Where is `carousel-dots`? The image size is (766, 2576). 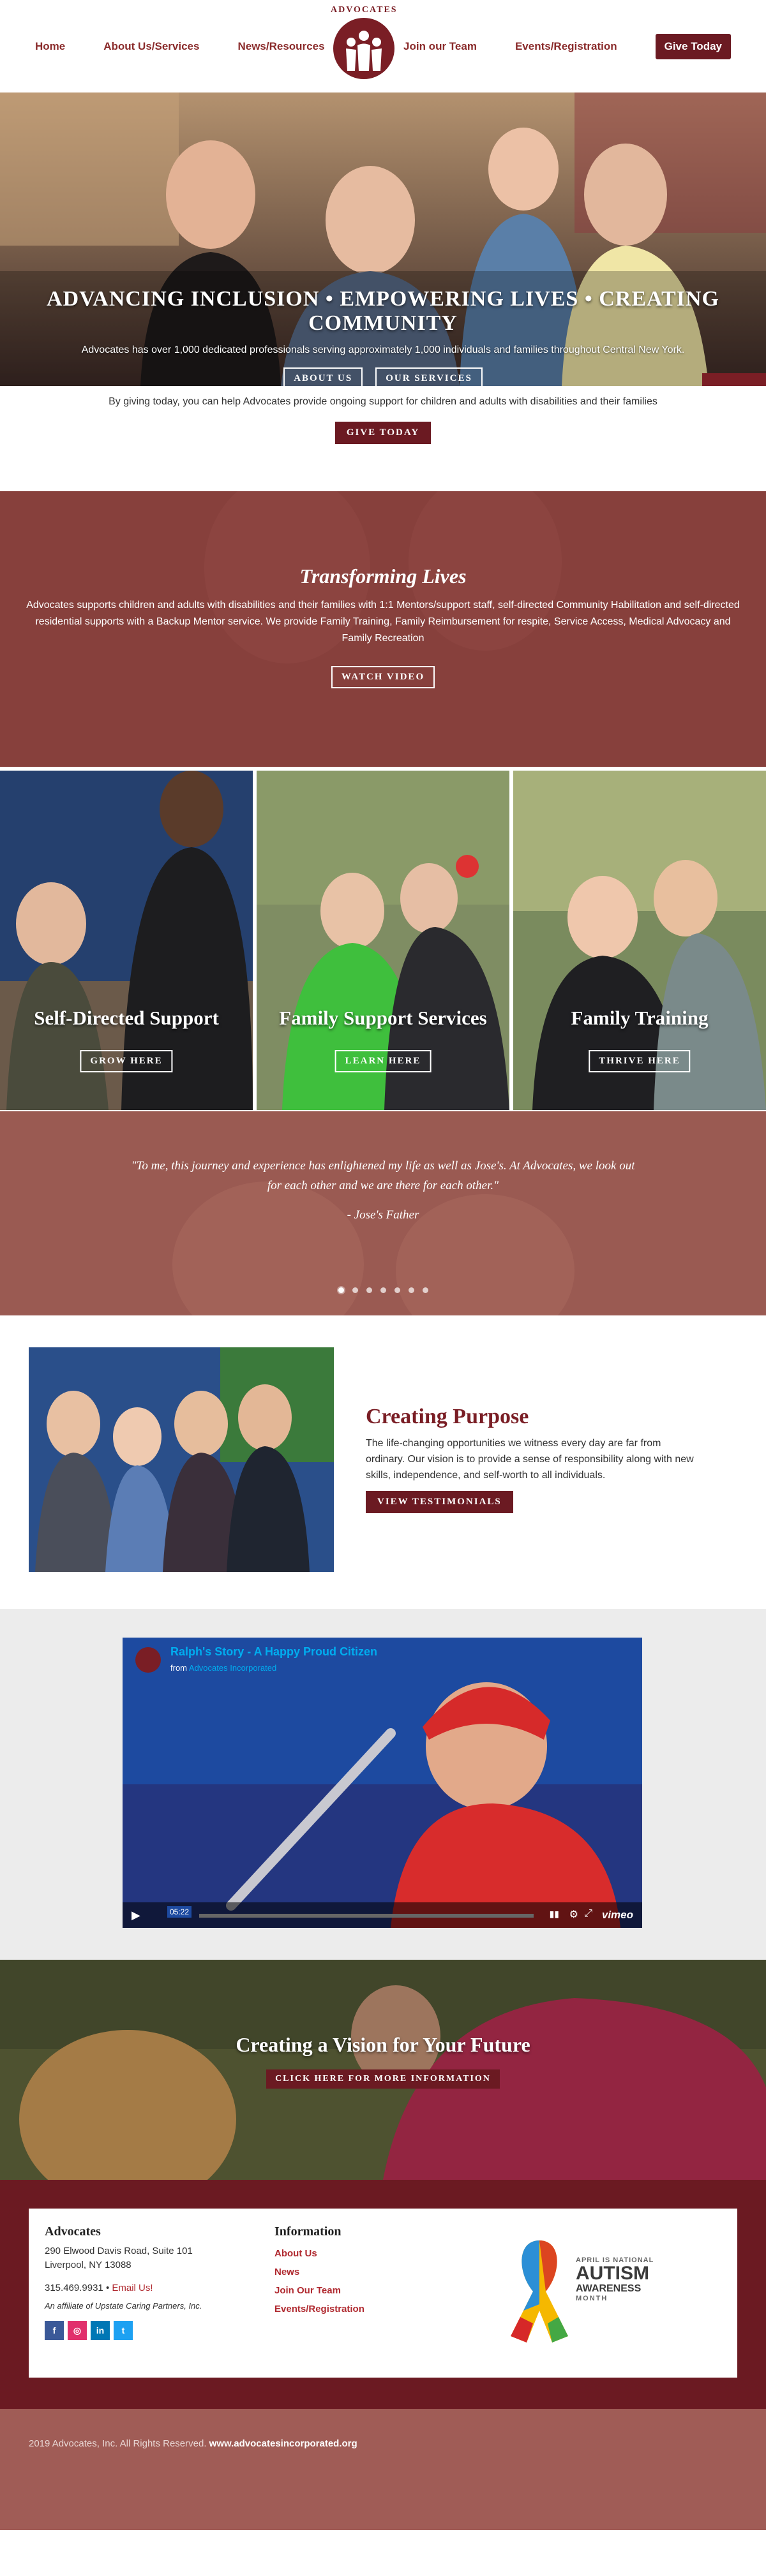
carousel-dots is located at coordinates (383, 1290).